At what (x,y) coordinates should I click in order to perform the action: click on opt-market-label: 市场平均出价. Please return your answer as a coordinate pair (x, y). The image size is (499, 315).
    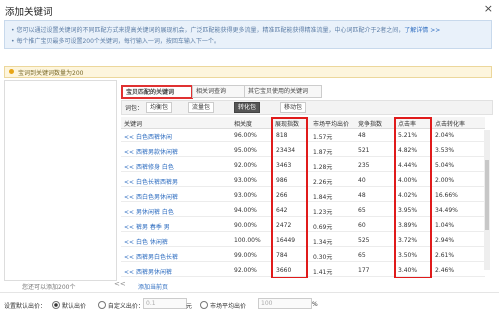
    Looking at the image, I should click on (228, 306).